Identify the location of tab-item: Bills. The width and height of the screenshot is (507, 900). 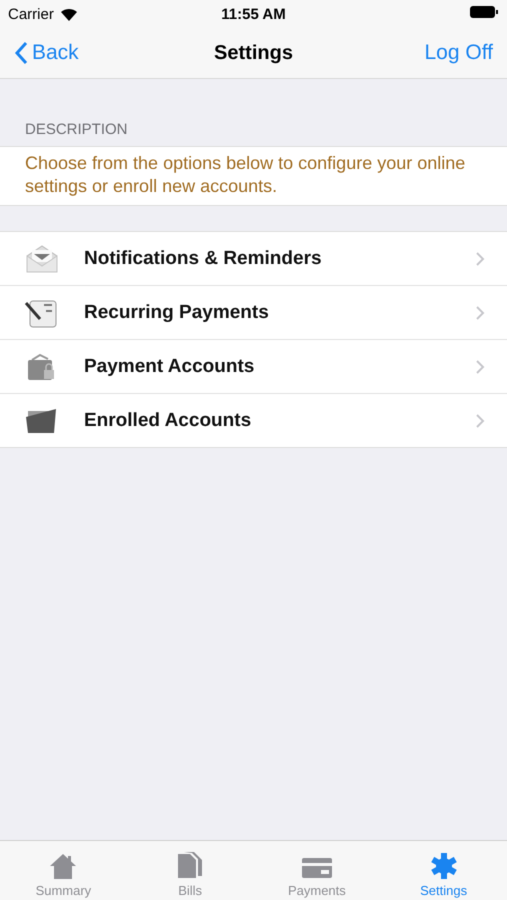
(190, 870).